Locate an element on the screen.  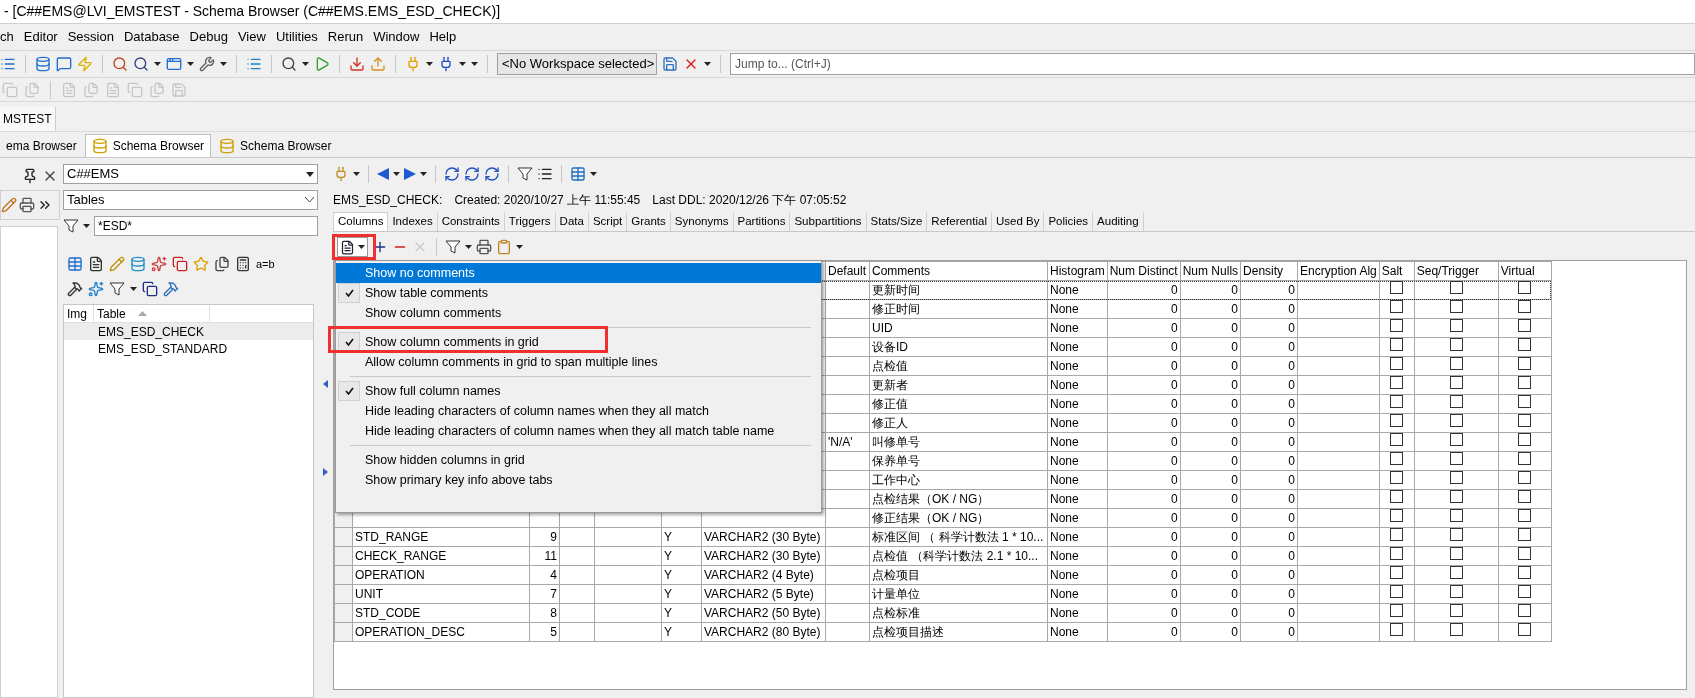
comments-icon is located at coordinates (347, 247).